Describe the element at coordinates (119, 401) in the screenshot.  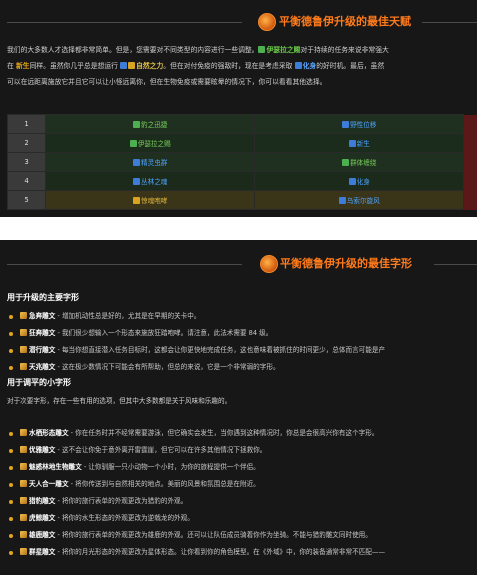
I see `minor-glyphs-description: 对于次要字形，存在一些有用的选项，但其中大多数都是关于风味和乐趣的。` at that location.